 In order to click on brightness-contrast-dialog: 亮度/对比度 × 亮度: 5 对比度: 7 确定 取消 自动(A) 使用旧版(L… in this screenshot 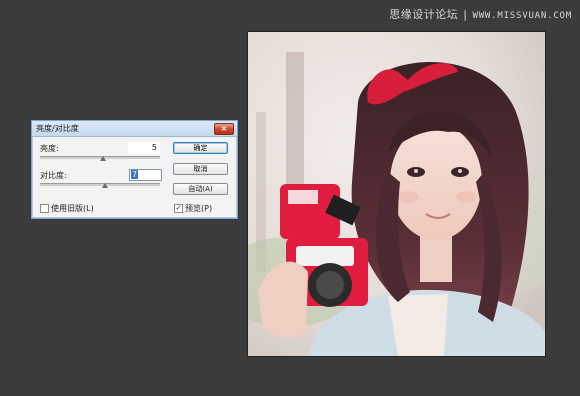, I will do `click(134, 169)`.